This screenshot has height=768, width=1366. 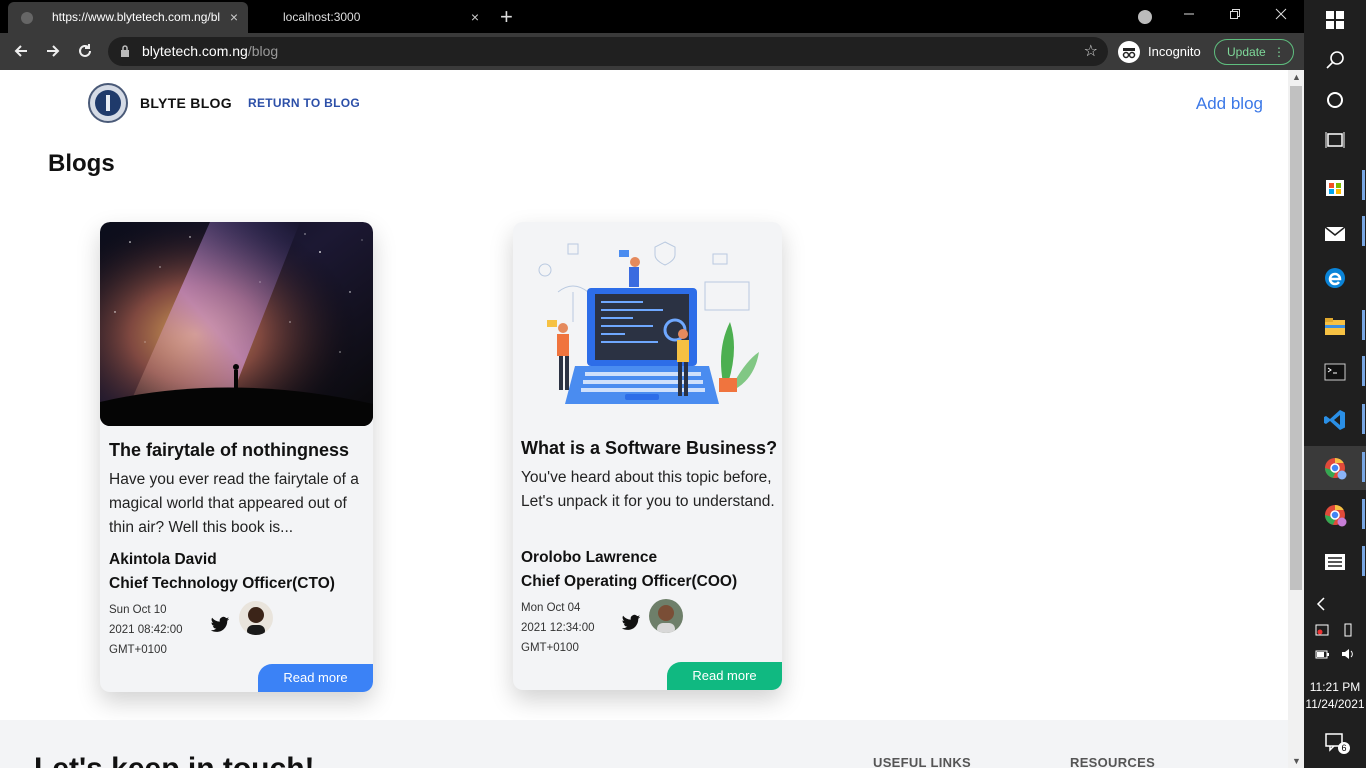 What do you see at coordinates (608, 51) in the screenshot?
I see `address-bar: blytetech.com.ng/blog ☆` at bounding box center [608, 51].